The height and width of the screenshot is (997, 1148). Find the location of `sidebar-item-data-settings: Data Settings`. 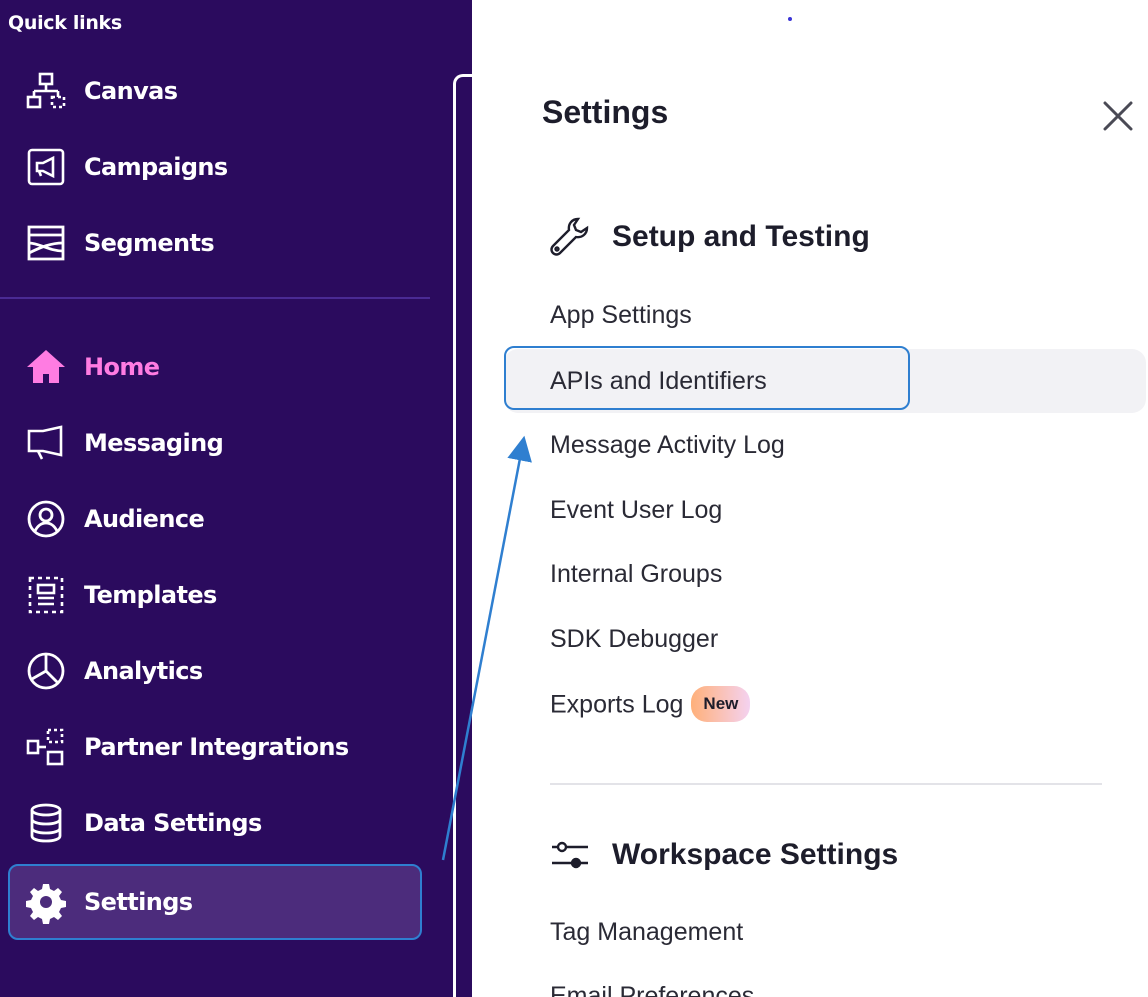

sidebar-item-data-settings: Data Settings is located at coordinates (215, 823).